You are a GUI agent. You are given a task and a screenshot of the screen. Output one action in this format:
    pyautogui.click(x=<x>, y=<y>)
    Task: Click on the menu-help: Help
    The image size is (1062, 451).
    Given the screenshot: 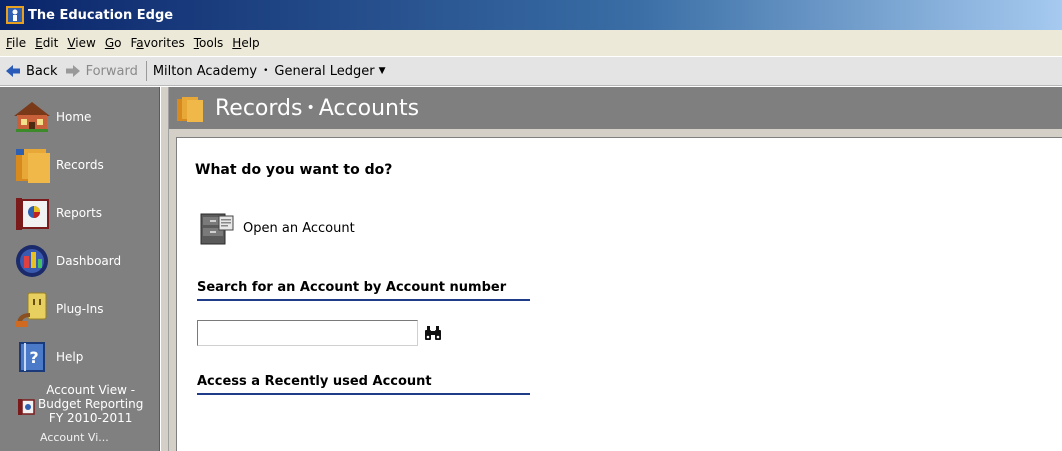 What is the action you would take?
    pyautogui.click(x=245, y=43)
    